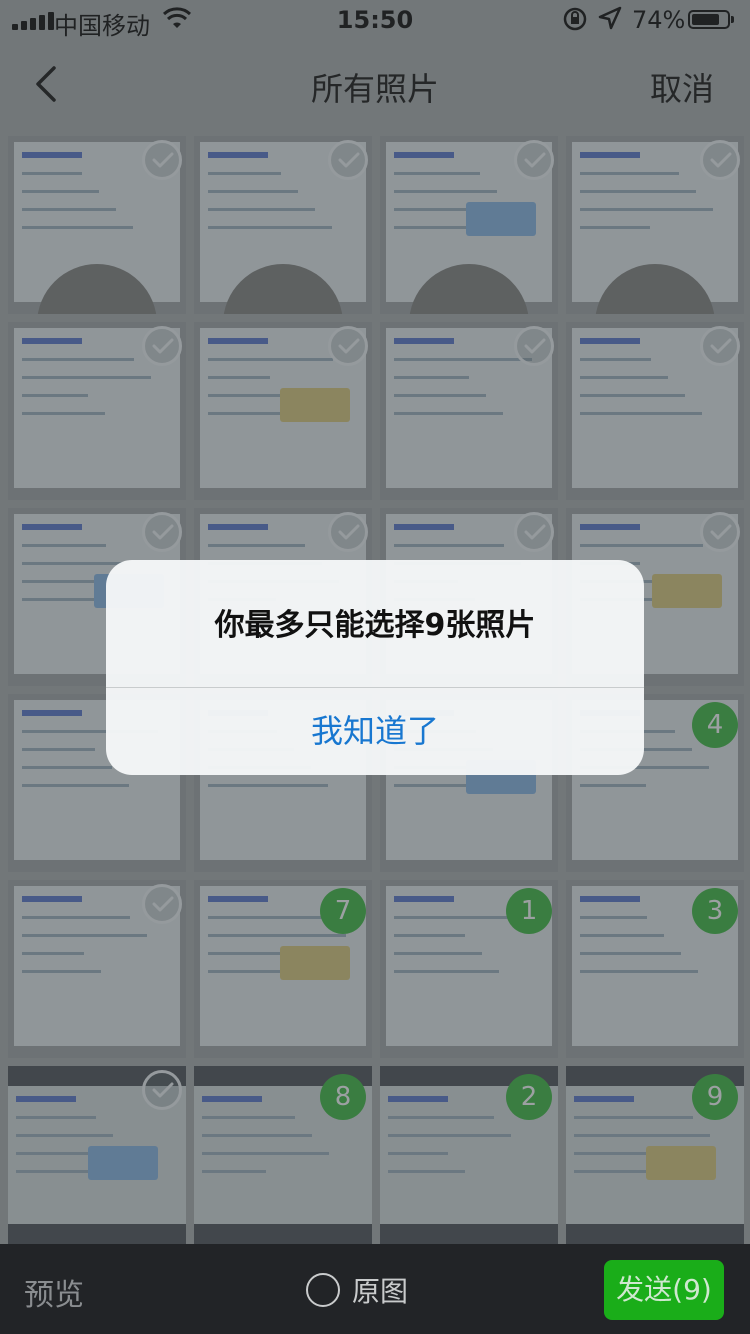 Image resolution: width=750 pixels, height=1334 pixels. What do you see at coordinates (664, 1290) in the screenshot?
I see `send-button: 发送(9)` at bounding box center [664, 1290].